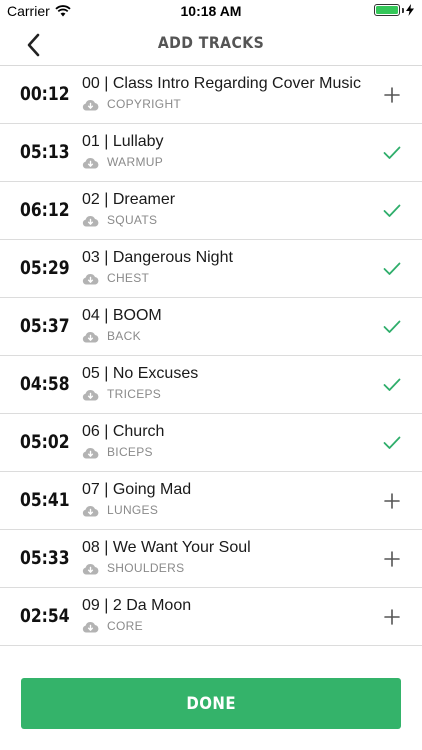 This screenshot has height=750, width=422. I want to click on track-category: SQUATS, so click(132, 220).